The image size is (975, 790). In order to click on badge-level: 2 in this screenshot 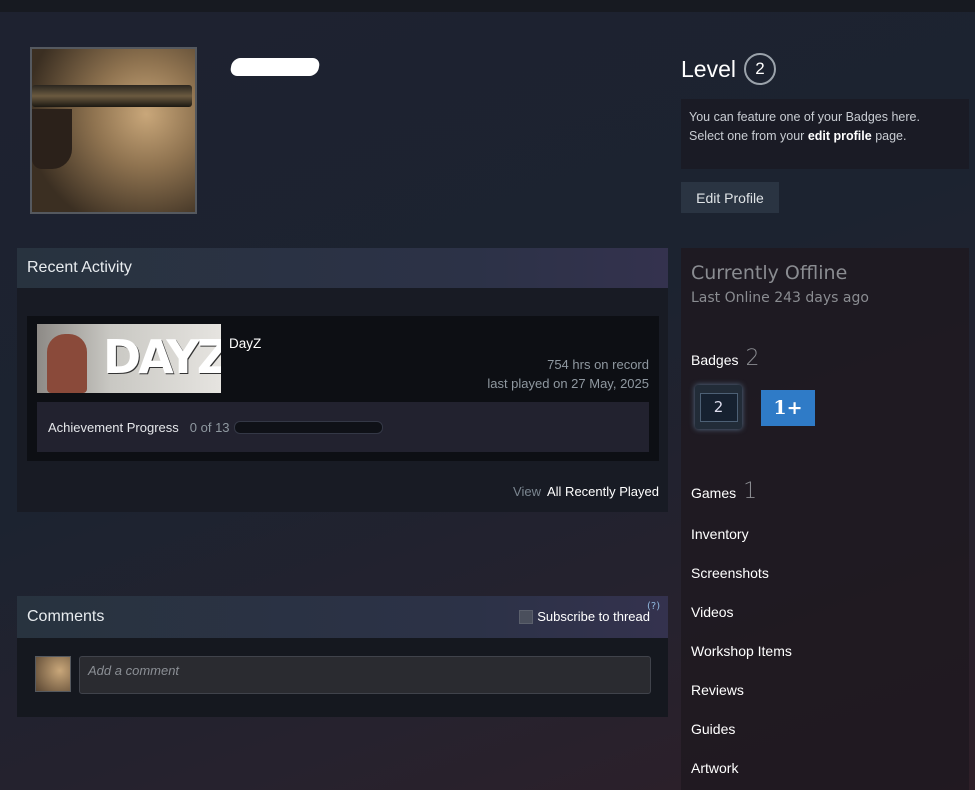, I will do `click(718, 407)`.